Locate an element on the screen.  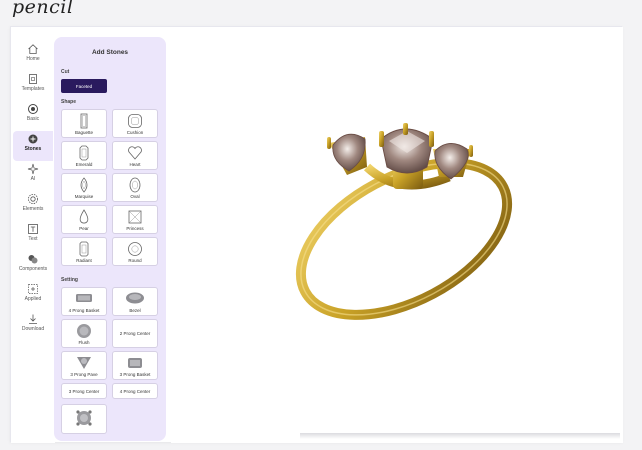
flush-icon is located at coordinates (84, 331).